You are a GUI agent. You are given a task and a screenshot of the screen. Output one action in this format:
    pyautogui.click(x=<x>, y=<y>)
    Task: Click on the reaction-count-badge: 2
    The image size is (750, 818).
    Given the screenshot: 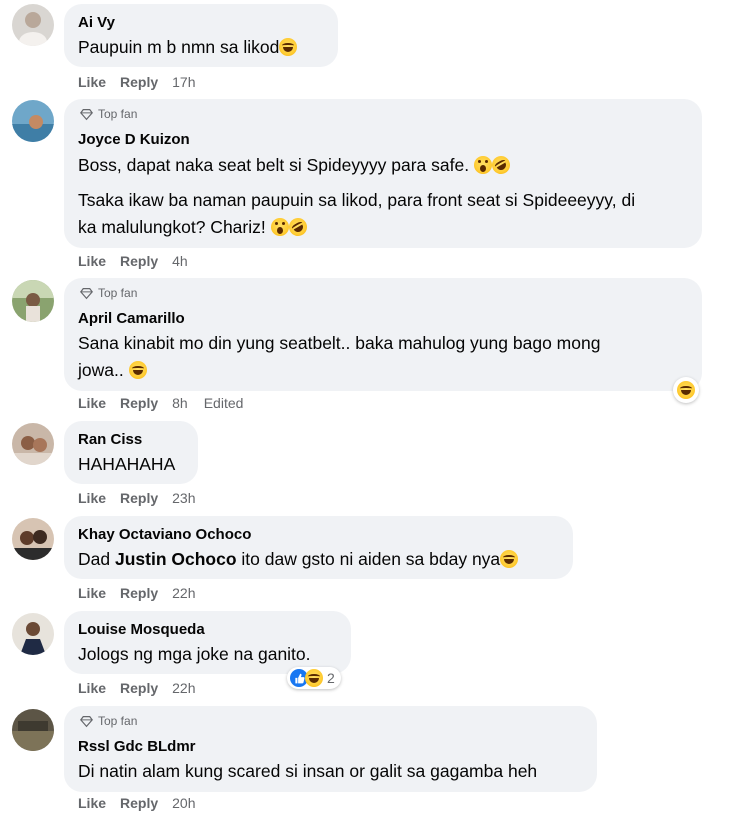 What is the action you would take?
    pyautogui.click(x=314, y=678)
    